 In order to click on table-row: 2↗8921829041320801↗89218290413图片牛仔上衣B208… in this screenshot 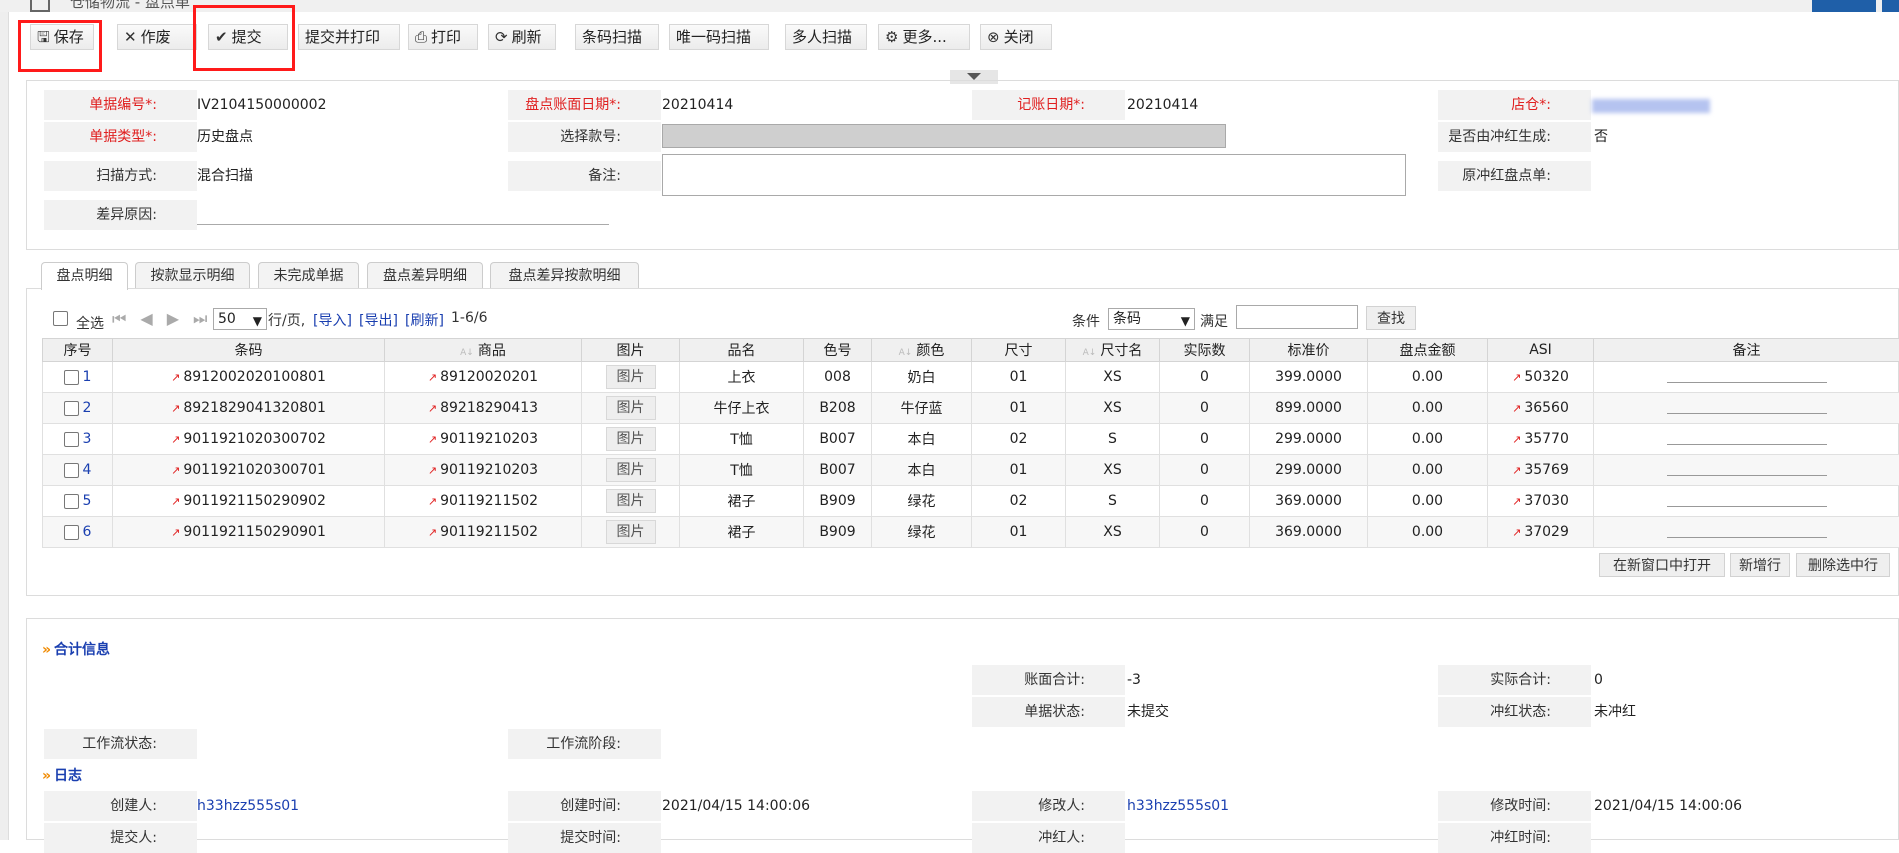, I will do `click(971, 408)`.